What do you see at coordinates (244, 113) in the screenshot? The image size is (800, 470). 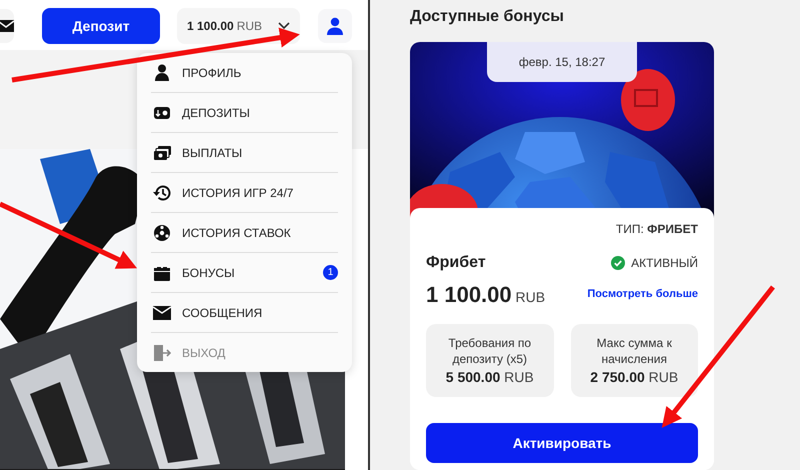 I see `menu-item: ДЕПОЗИТЫ` at bounding box center [244, 113].